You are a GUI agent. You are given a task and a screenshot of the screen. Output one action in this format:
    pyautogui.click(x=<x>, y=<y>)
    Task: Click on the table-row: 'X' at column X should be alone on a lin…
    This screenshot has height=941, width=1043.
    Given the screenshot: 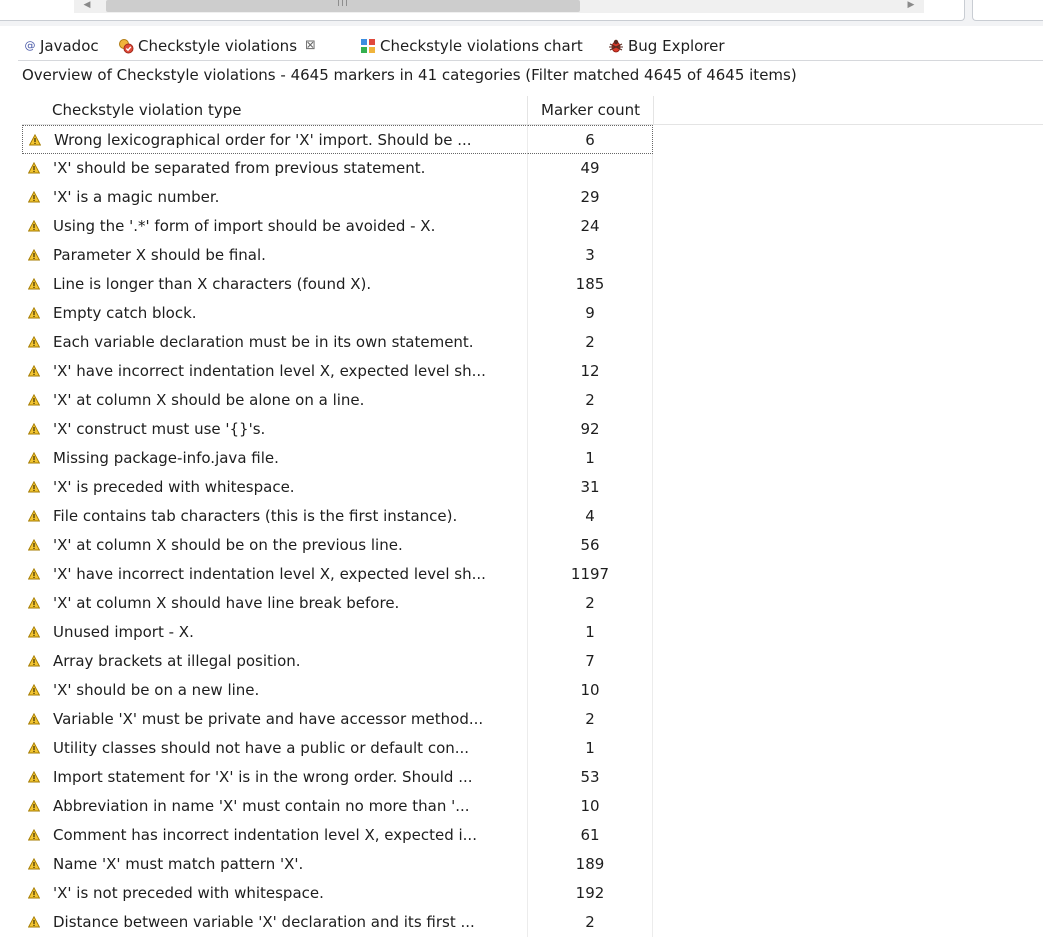 What is the action you would take?
    pyautogui.click(x=532, y=400)
    